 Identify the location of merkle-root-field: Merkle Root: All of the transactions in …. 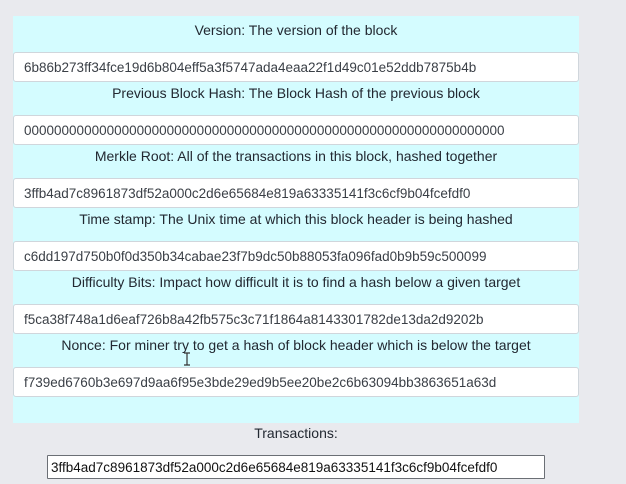
(296, 175).